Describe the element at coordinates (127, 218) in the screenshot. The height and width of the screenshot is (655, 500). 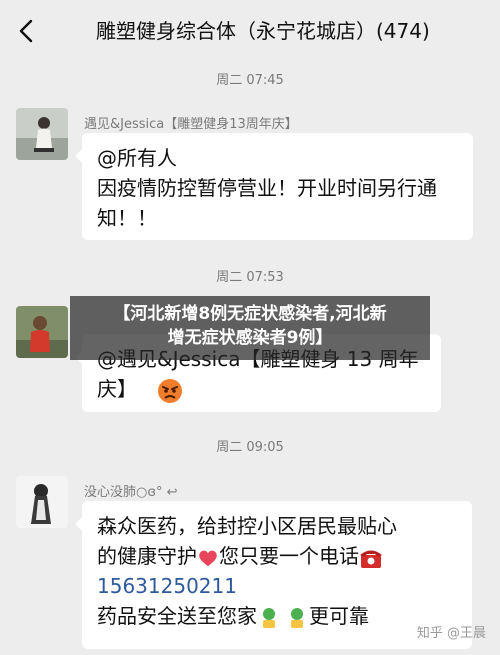
I see `message-text: 知！！` at that location.